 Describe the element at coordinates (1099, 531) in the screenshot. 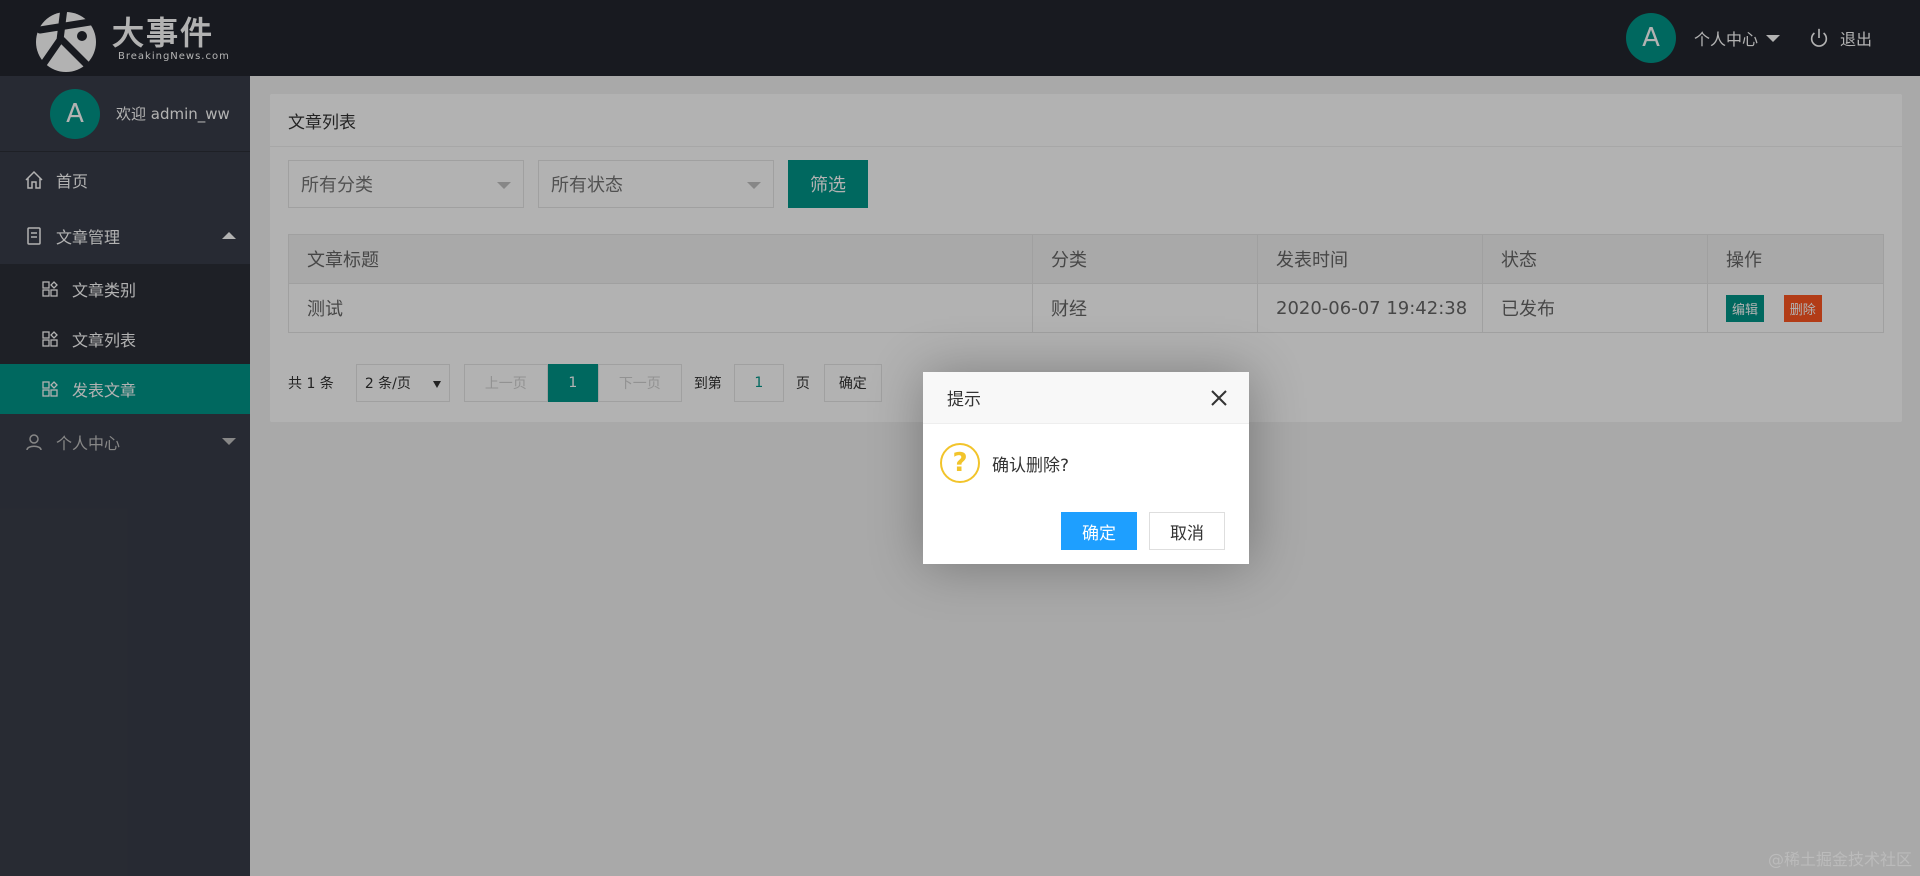

I see `confirm-button: 确定` at that location.